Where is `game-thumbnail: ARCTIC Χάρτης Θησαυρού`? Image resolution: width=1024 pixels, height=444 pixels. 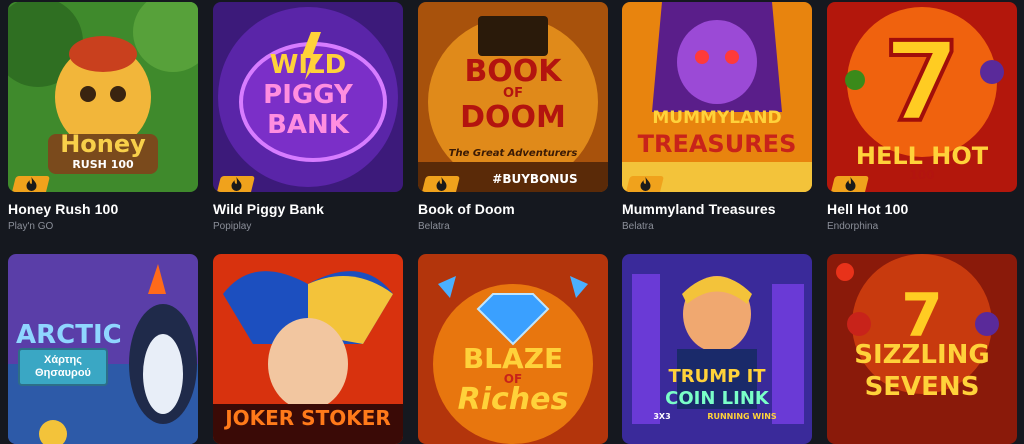 game-thumbnail: ARCTIC Χάρτης Θησαυρού is located at coordinates (103, 349).